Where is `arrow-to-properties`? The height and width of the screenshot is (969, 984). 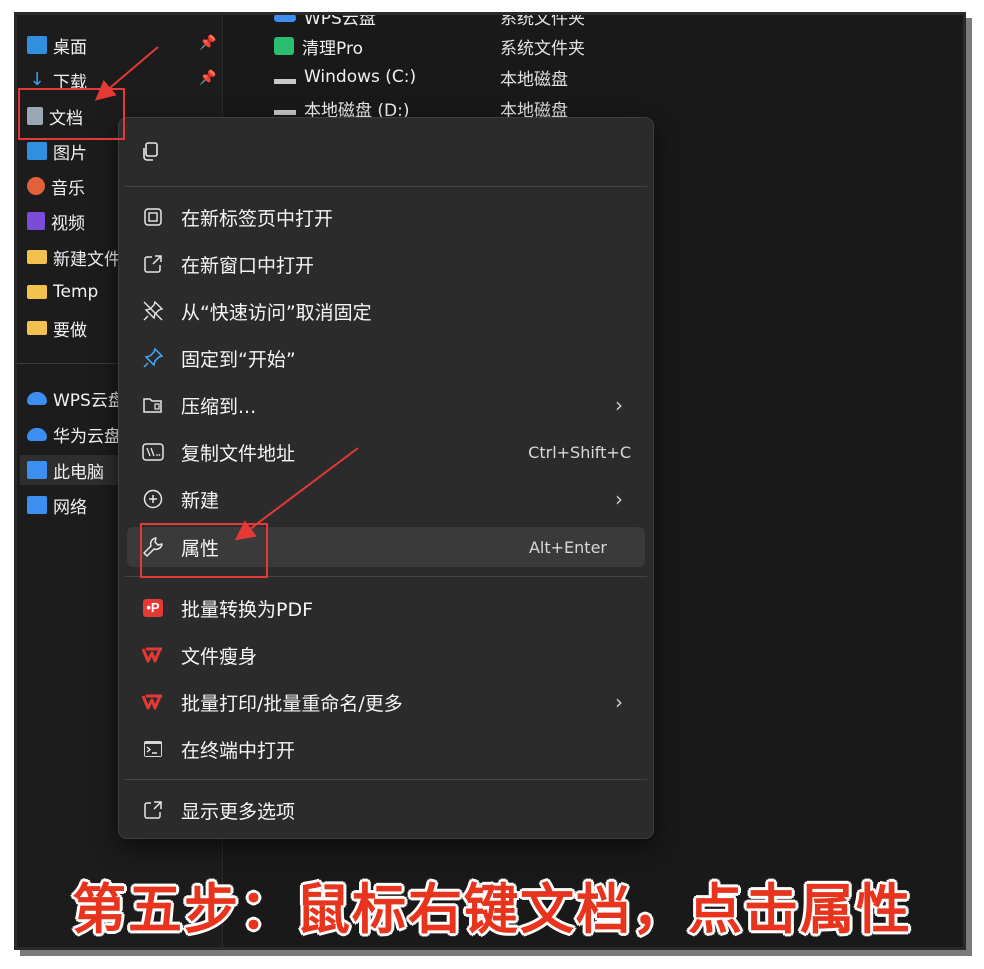
arrow-to-properties is located at coordinates (296, 494).